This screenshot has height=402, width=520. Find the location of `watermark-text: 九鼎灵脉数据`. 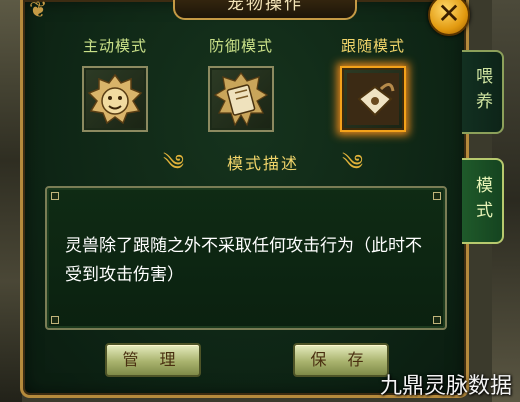

watermark-text: 九鼎灵脉数据 is located at coordinates (445, 386).